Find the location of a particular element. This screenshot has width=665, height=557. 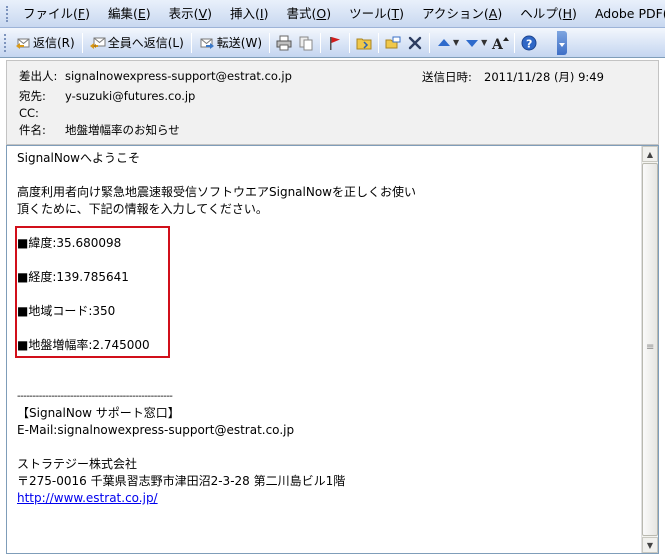

help-icon: ? is located at coordinates (529, 43).